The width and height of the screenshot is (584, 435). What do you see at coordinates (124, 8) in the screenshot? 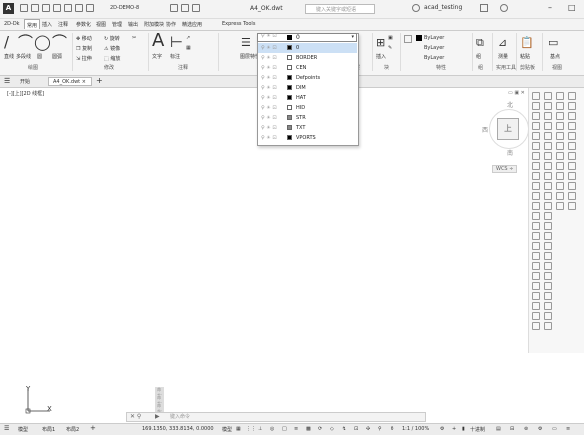
I see `workspace-selector: 2D-DEMO-8` at bounding box center [124, 8].